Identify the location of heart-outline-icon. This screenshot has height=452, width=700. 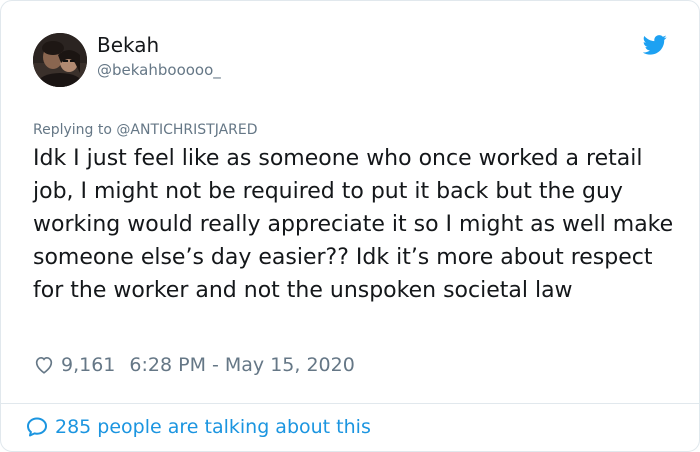
(44, 365).